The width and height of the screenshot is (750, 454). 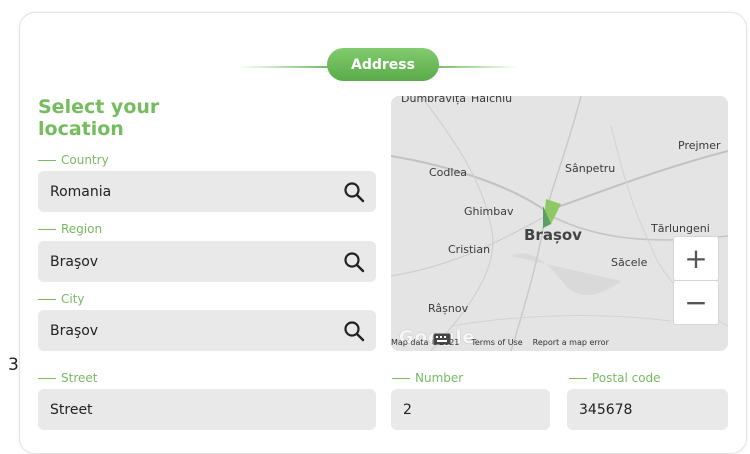 What do you see at coordinates (71, 409) in the screenshot?
I see `street-value: Street` at bounding box center [71, 409].